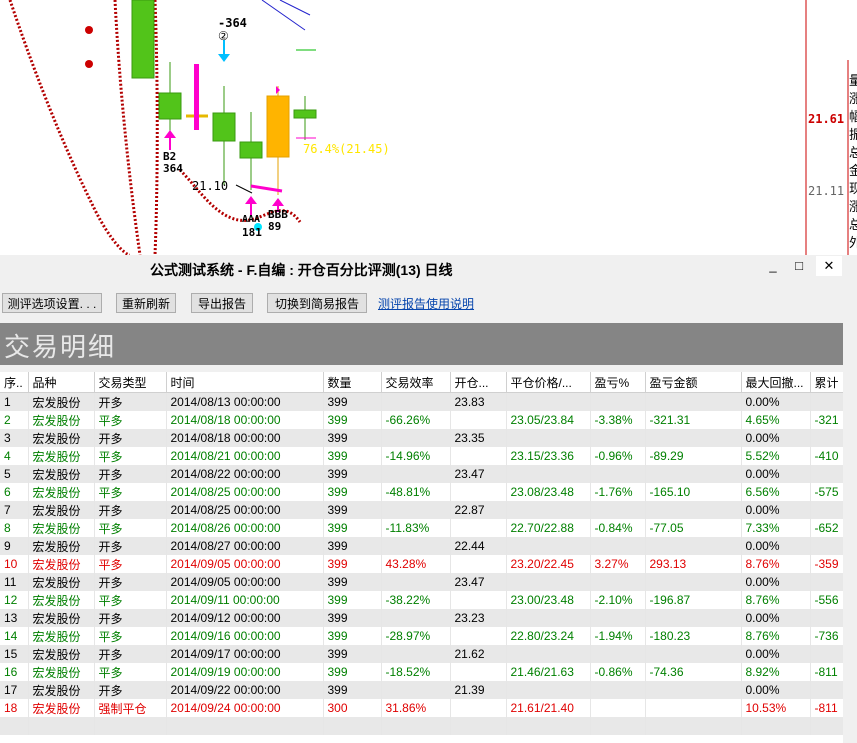 The width and height of the screenshot is (857, 743). Describe the element at coordinates (14, 600) in the screenshot. I see `table-cell: 12` at that location.